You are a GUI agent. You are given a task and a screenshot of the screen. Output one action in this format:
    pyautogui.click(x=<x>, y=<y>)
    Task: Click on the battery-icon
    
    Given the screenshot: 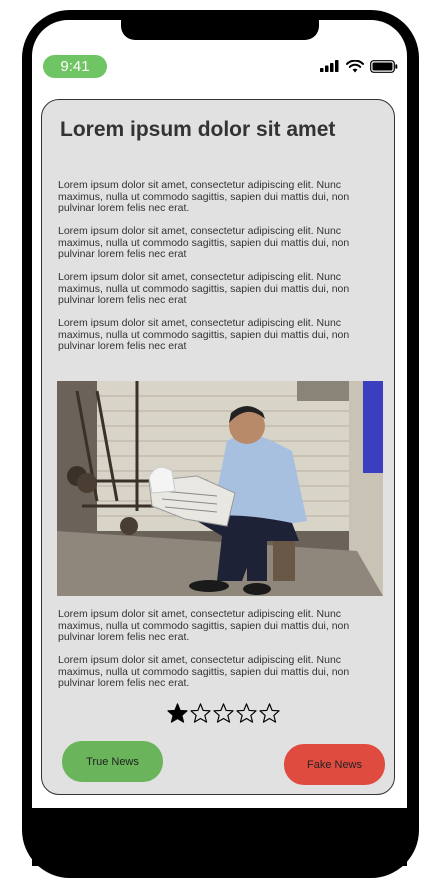 What is the action you would take?
    pyautogui.click(x=384, y=66)
    